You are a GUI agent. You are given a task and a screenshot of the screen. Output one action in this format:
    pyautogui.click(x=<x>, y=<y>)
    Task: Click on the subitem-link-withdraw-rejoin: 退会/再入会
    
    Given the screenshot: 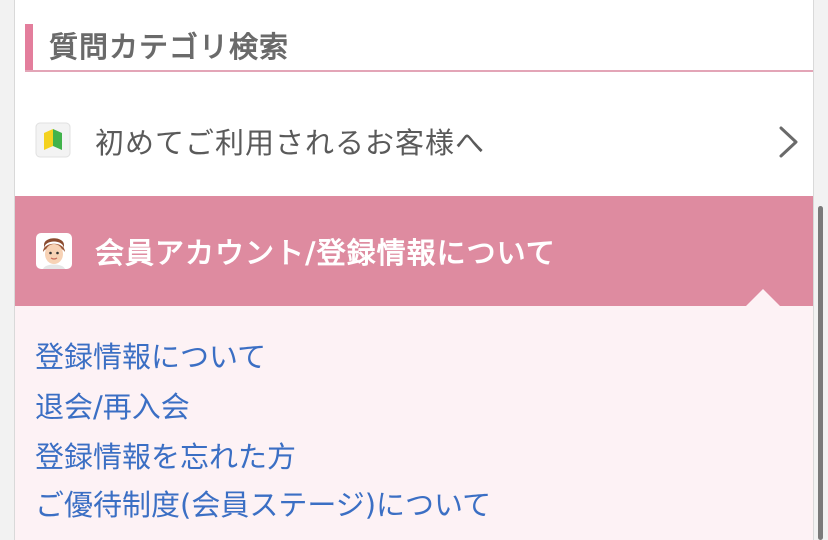 What is the action you would take?
    pyautogui.click(x=112, y=405)
    